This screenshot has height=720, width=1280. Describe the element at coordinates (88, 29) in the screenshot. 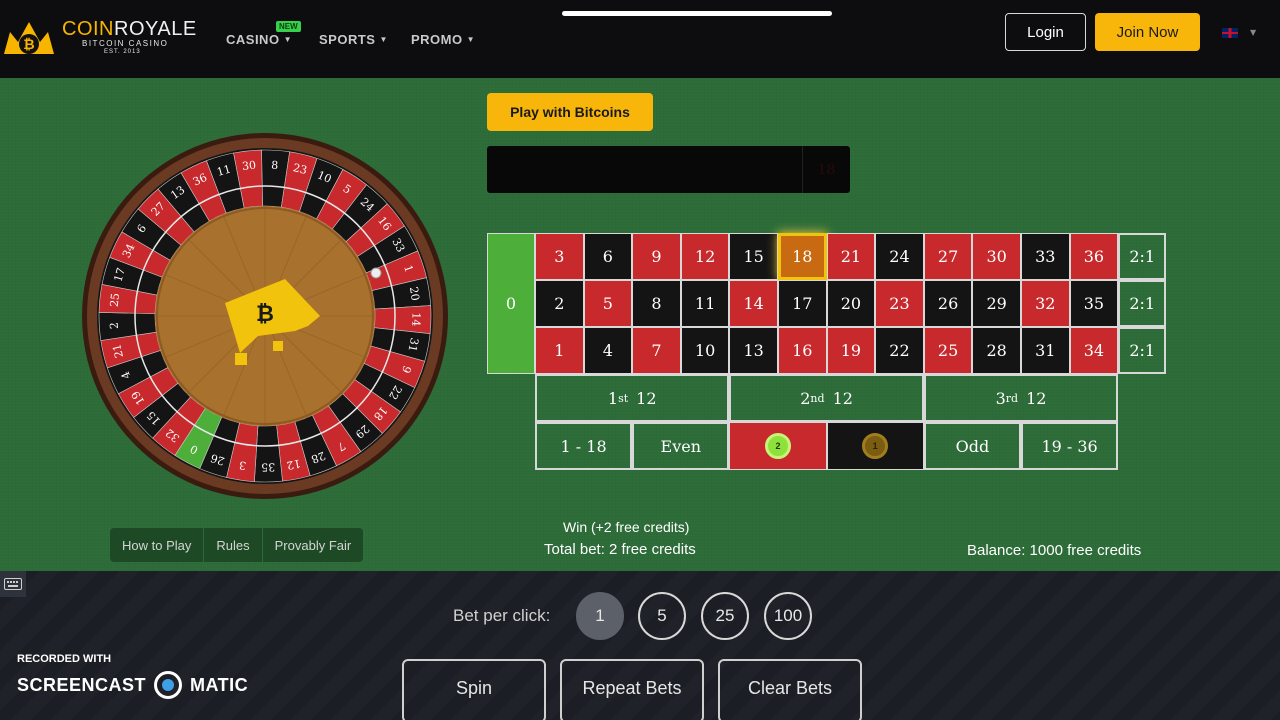

I see `logo-brand-part-1: COIN` at that location.